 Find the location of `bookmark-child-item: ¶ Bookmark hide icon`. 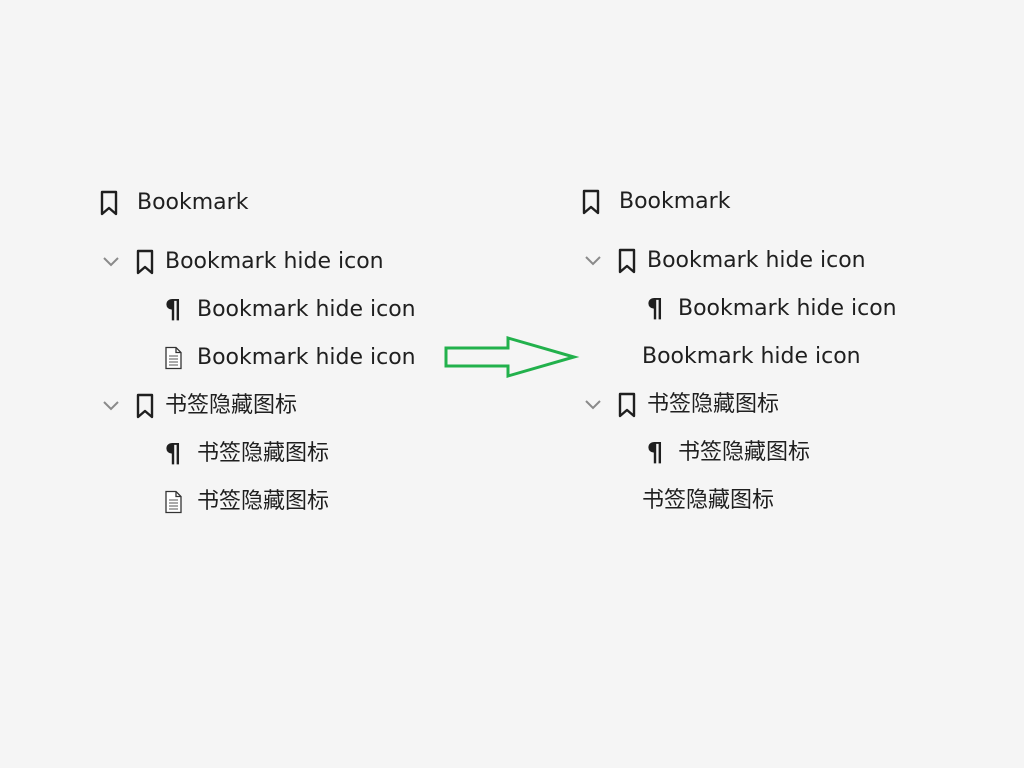

bookmark-child-item: ¶ Bookmark hide icon is located at coordinates (770, 309).